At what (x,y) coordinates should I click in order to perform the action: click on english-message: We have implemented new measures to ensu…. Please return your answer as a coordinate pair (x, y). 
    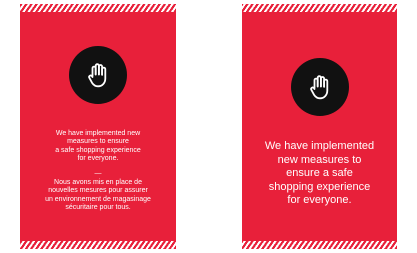
    Looking at the image, I should click on (98, 146).